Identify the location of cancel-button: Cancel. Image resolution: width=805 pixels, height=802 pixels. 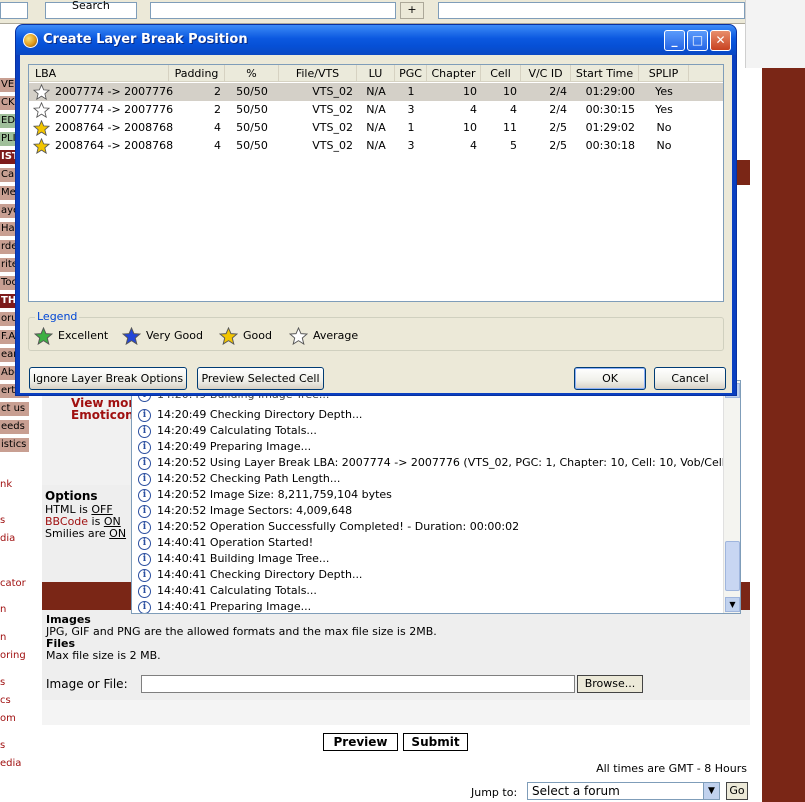
(690, 378).